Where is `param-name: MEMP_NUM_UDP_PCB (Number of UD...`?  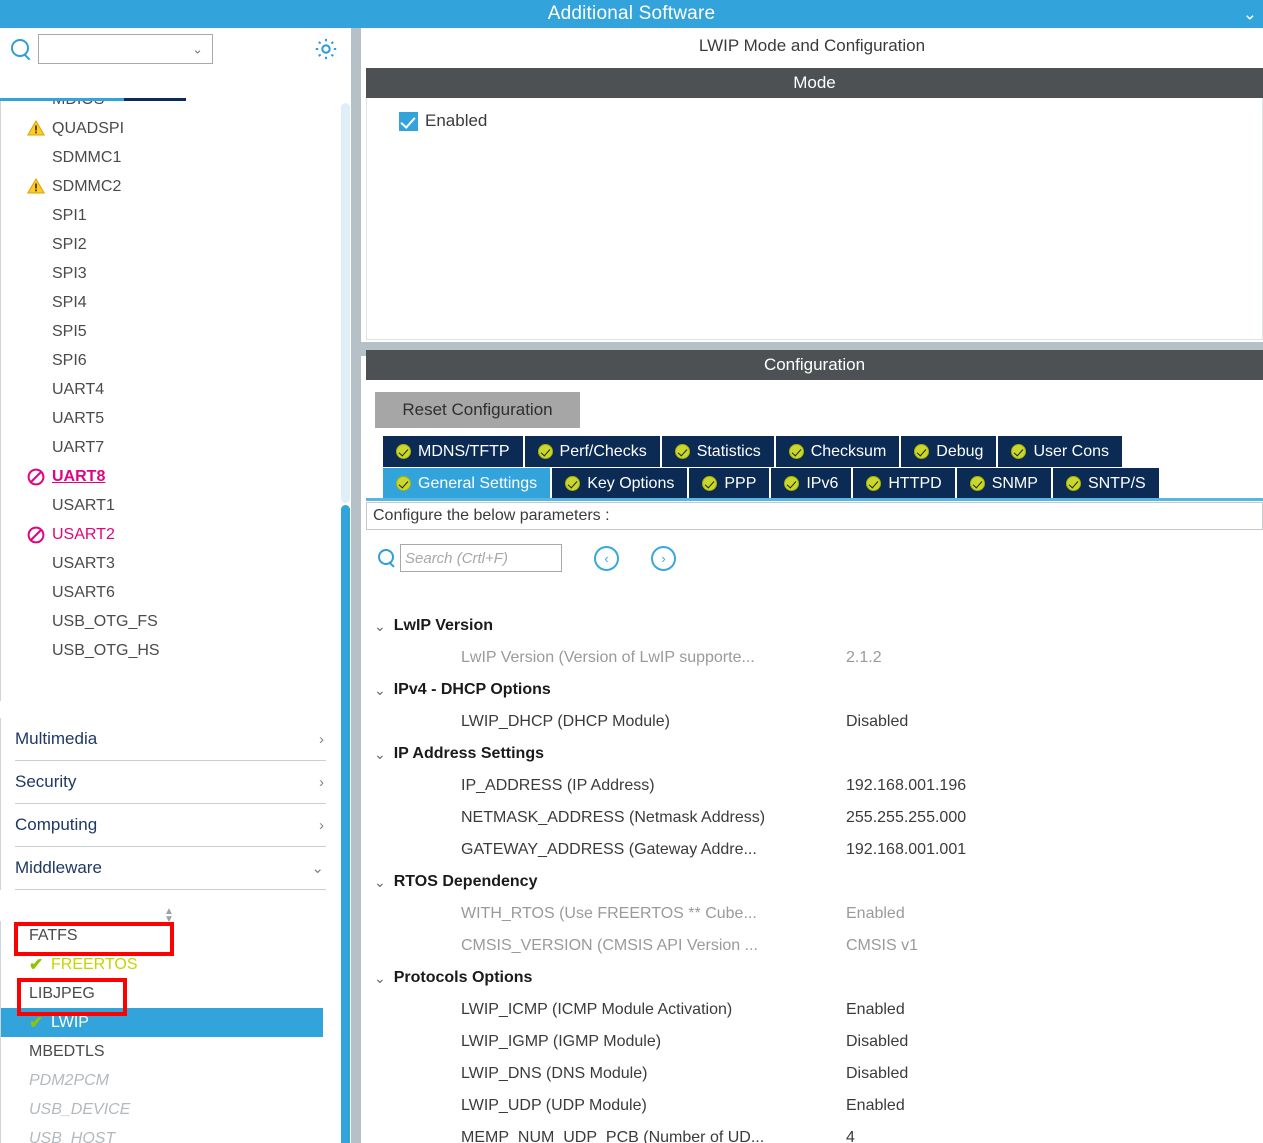
param-name: MEMP_NUM_UDP_PCB (Number of UD... is located at coordinates (613, 1136).